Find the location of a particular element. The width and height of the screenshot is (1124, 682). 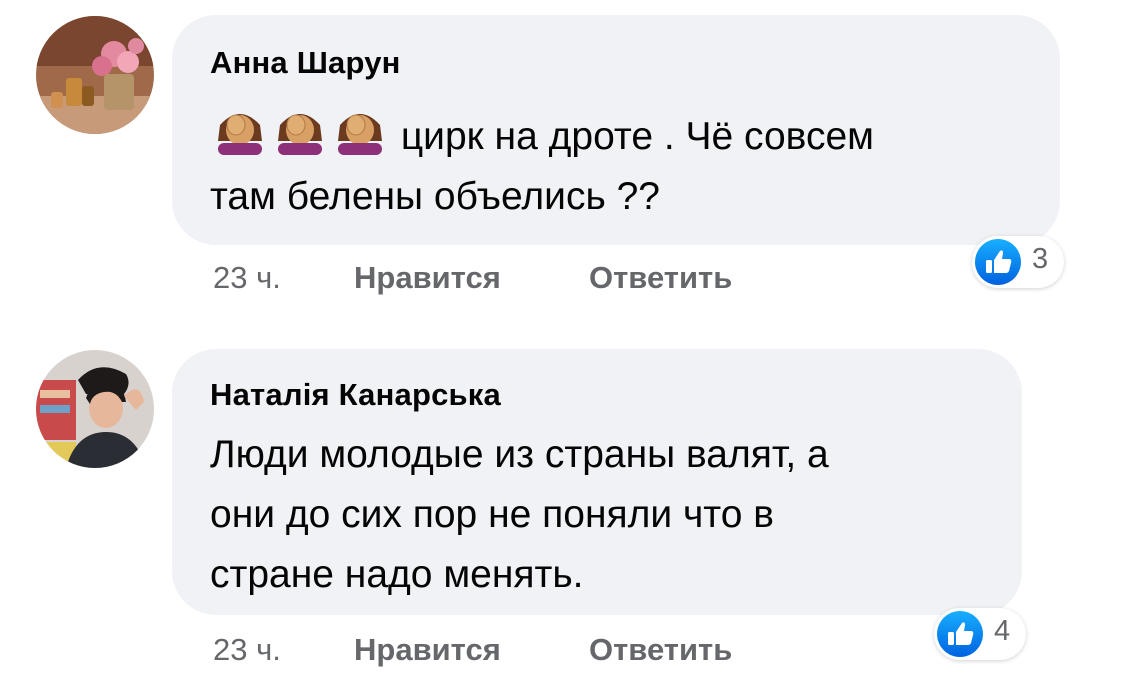

comment-text-line: стране надо менять. is located at coordinates (397, 574).